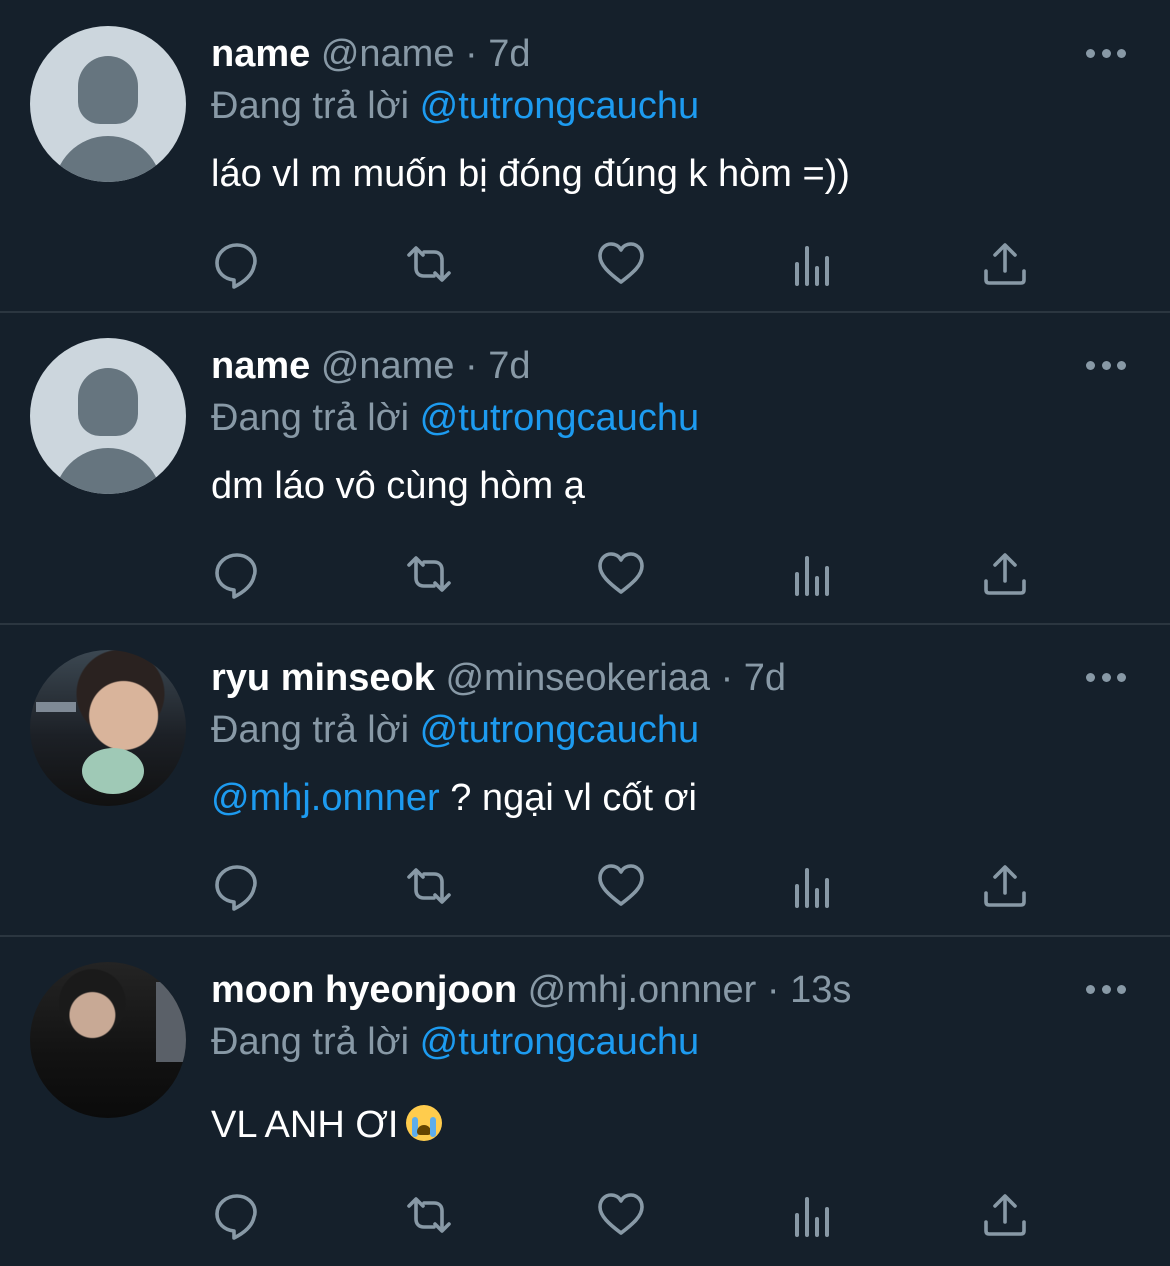  What do you see at coordinates (398, 486) in the screenshot?
I see `tweet-text: dm láo vô cùng hòm ạ` at bounding box center [398, 486].